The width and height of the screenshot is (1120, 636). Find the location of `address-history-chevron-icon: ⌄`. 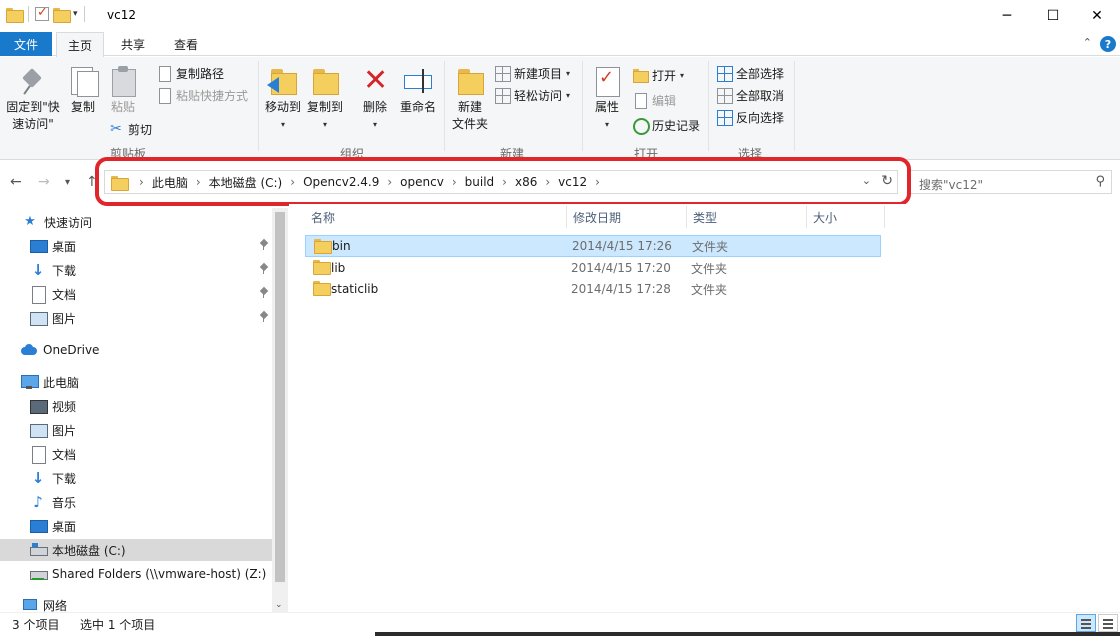

address-history-chevron-icon: ⌄ is located at coordinates (866, 180).